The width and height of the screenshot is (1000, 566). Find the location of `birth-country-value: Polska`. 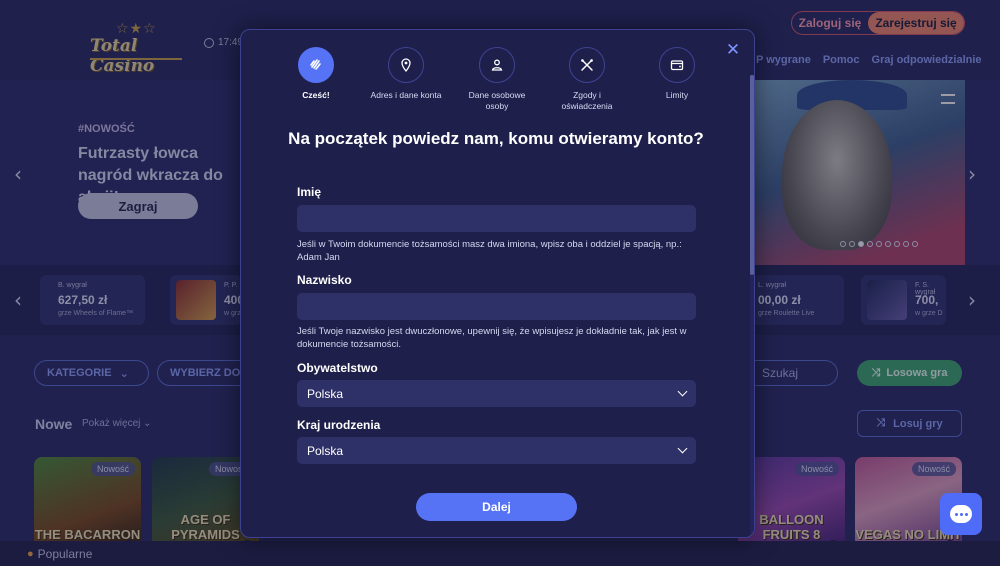

birth-country-value: Polska is located at coordinates (325, 450).